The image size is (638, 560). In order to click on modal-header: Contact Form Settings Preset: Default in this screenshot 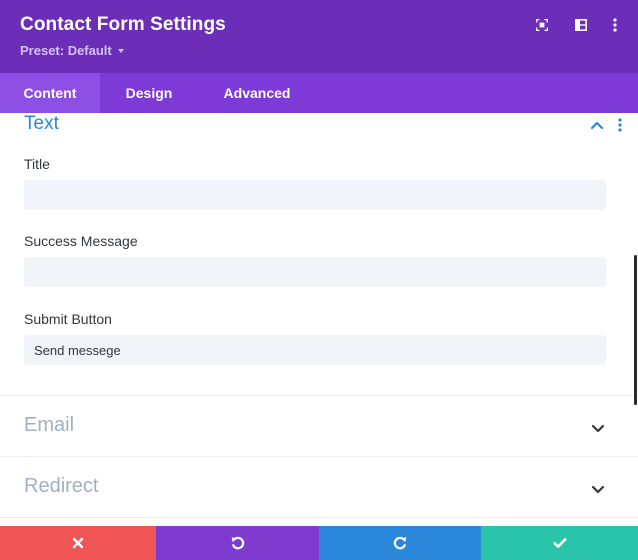, I will do `click(319, 36)`.